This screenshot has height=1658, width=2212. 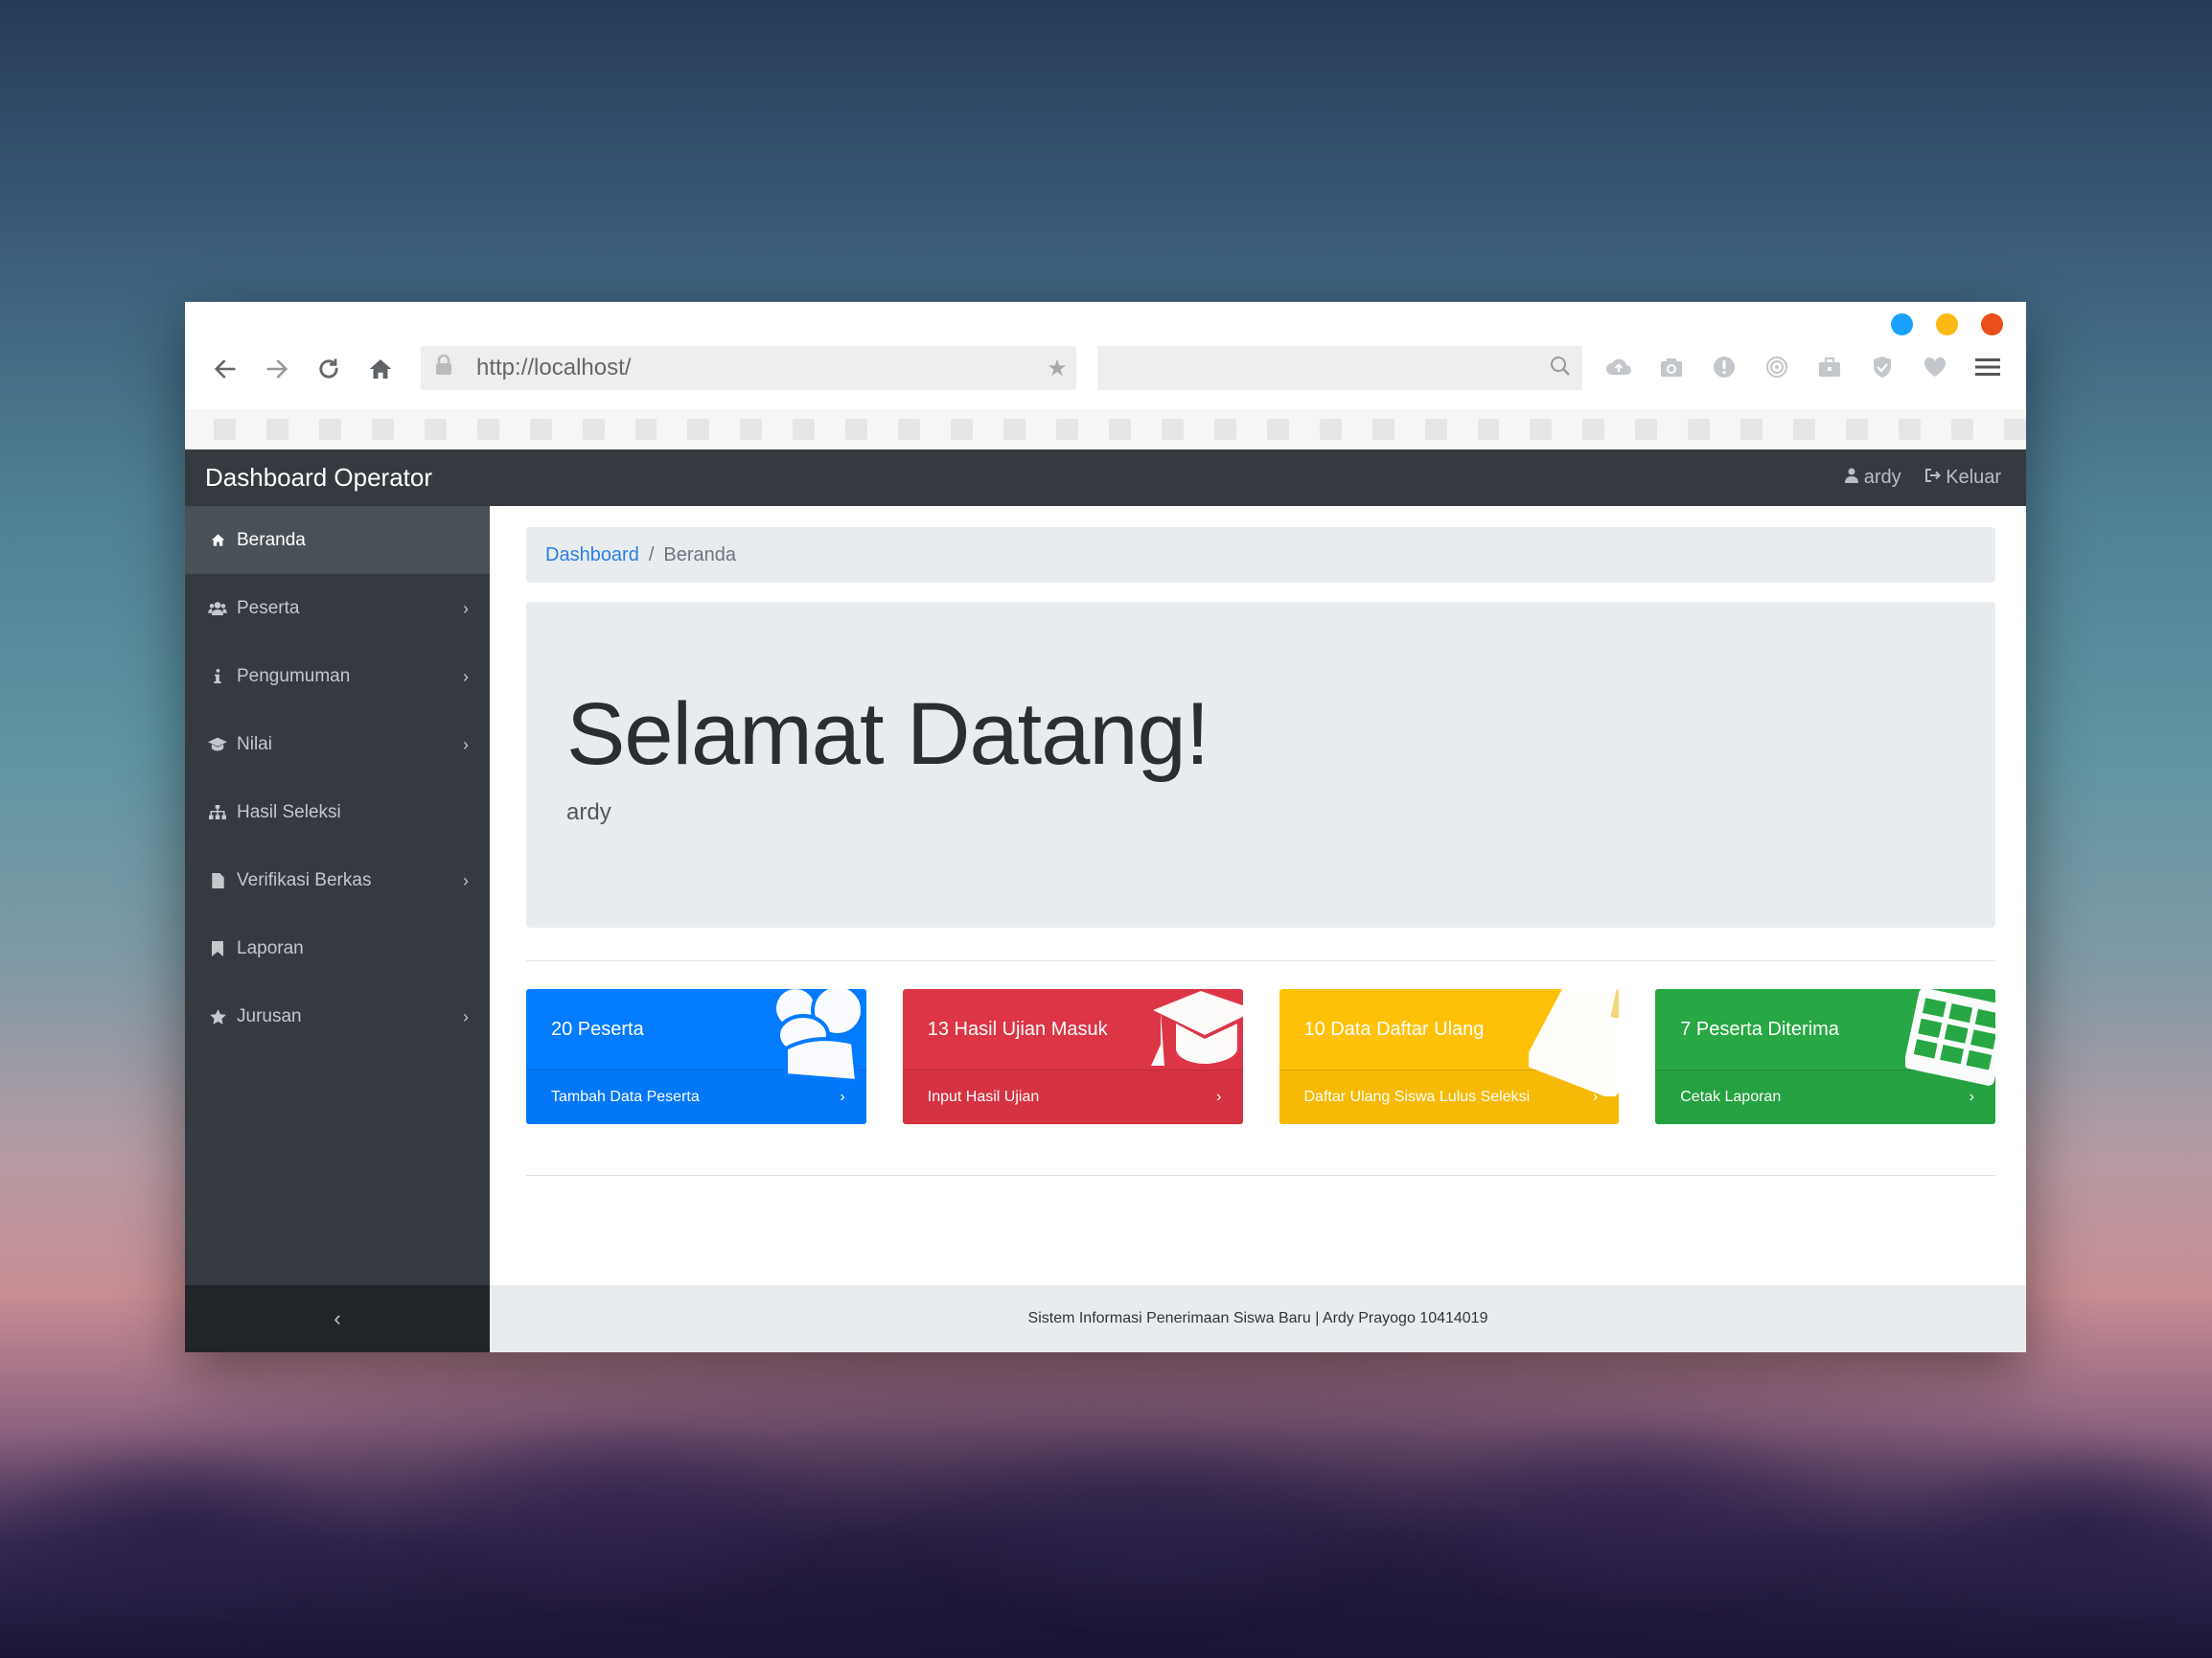 I want to click on home-button, so click(x=381, y=369).